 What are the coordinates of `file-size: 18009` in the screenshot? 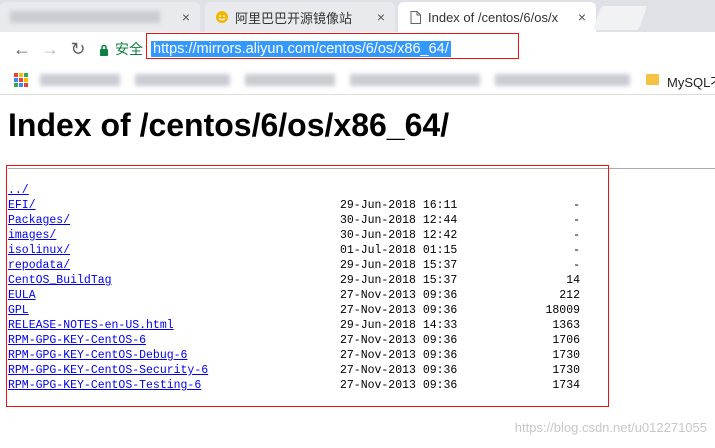 It's located at (562, 310).